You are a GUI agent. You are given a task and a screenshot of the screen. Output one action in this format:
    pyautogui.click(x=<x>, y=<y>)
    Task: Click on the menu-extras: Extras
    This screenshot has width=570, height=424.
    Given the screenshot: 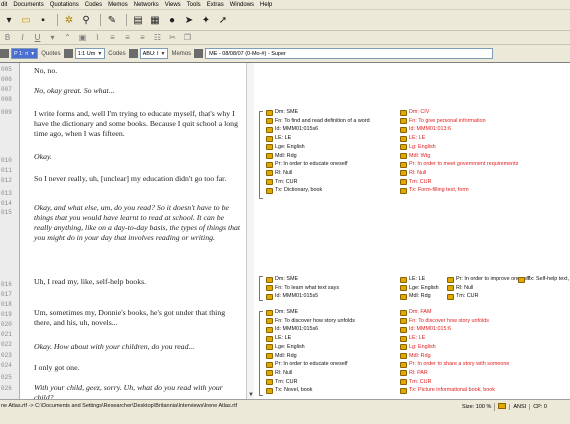 What is the action you would take?
    pyautogui.click(x=215, y=5)
    